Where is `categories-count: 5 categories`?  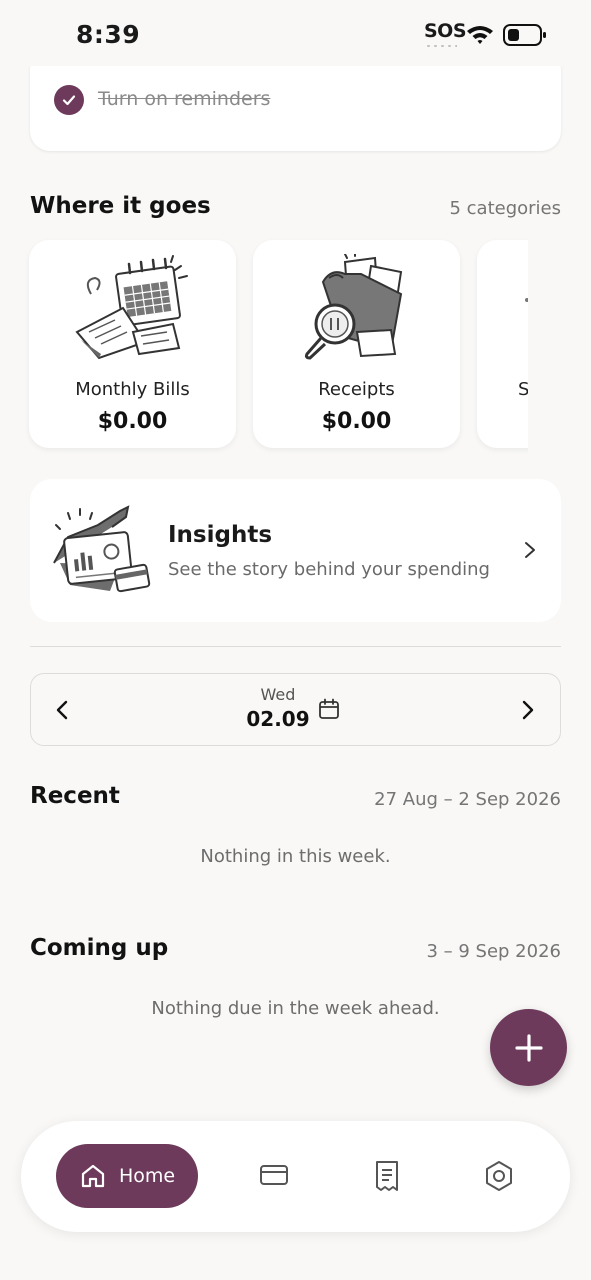
categories-count: 5 categories is located at coordinates (505, 208).